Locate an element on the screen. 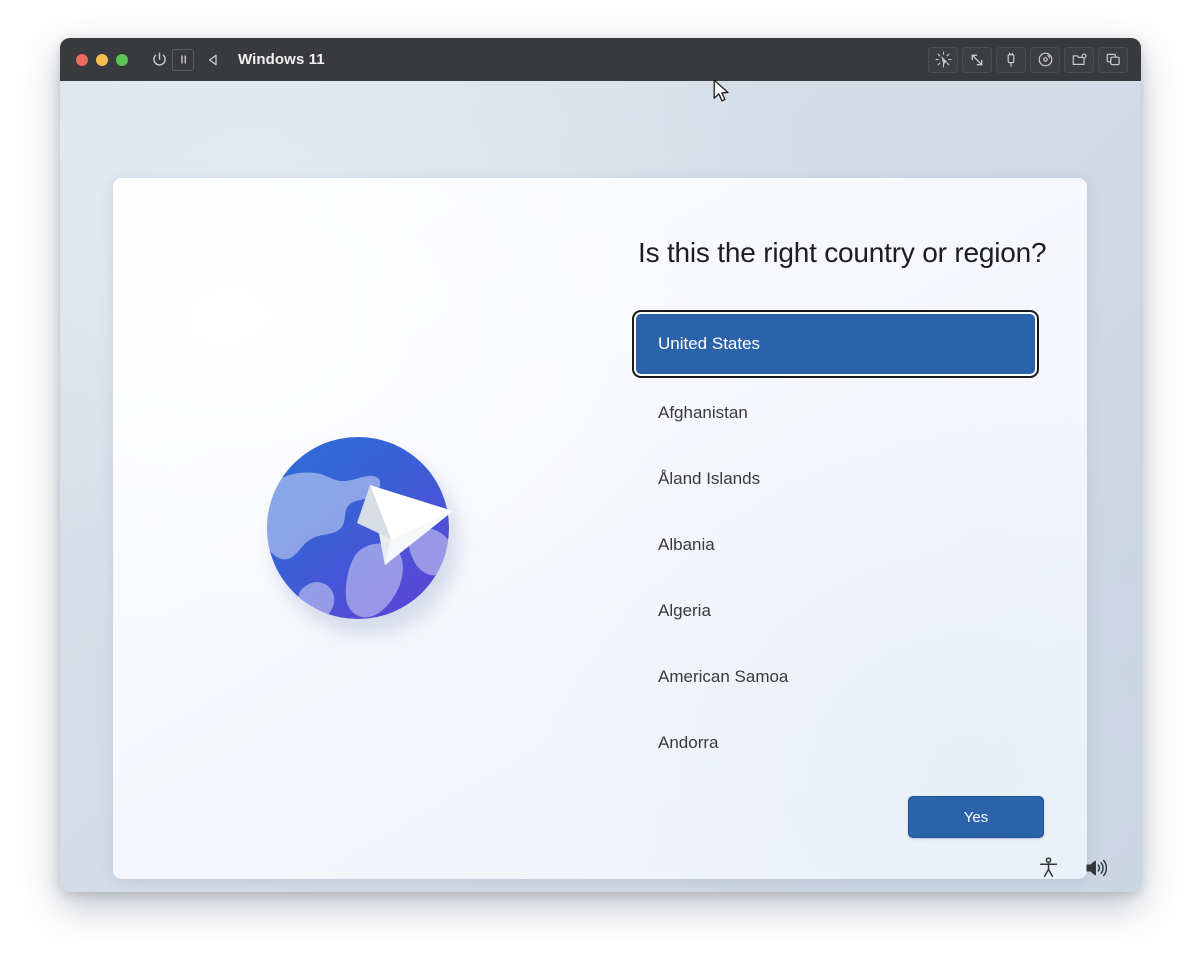 Image resolution: width=1200 pixels, height=970 pixels. resize-diagonal-icon is located at coordinates (977, 59).